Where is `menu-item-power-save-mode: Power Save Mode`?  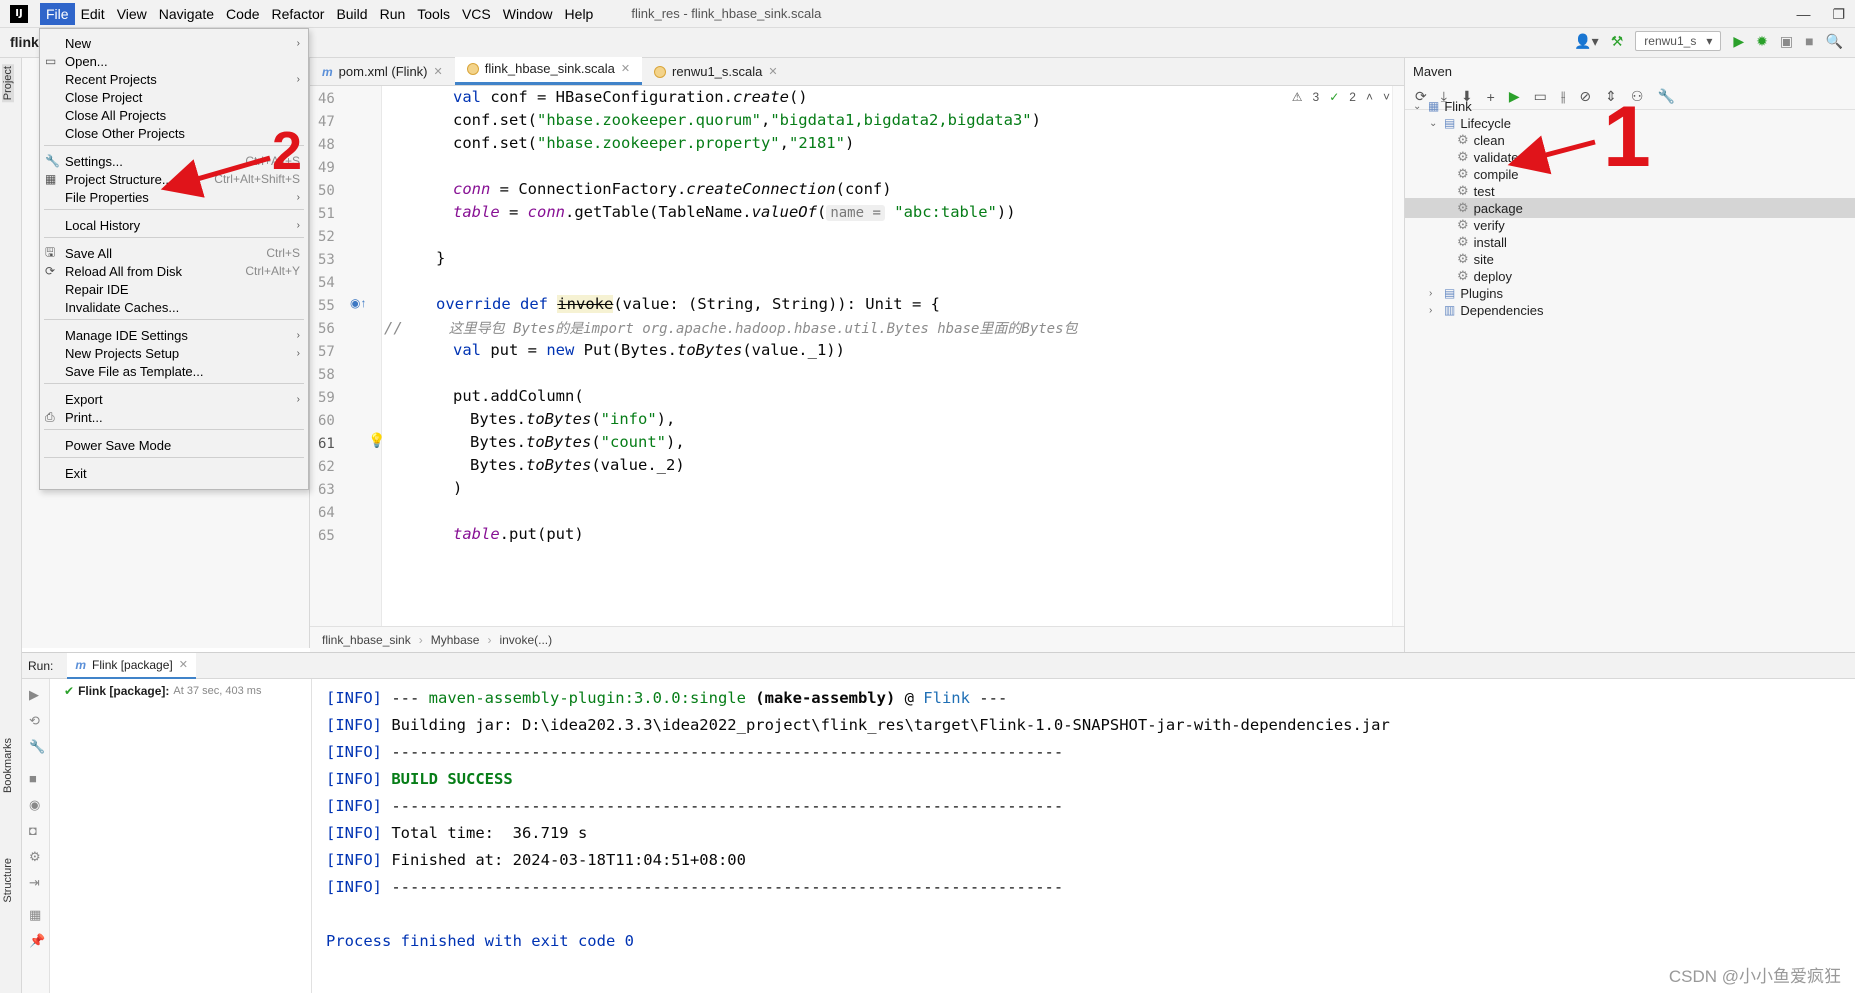 menu-item-power-save-mode: Power Save Mode is located at coordinates (174, 445).